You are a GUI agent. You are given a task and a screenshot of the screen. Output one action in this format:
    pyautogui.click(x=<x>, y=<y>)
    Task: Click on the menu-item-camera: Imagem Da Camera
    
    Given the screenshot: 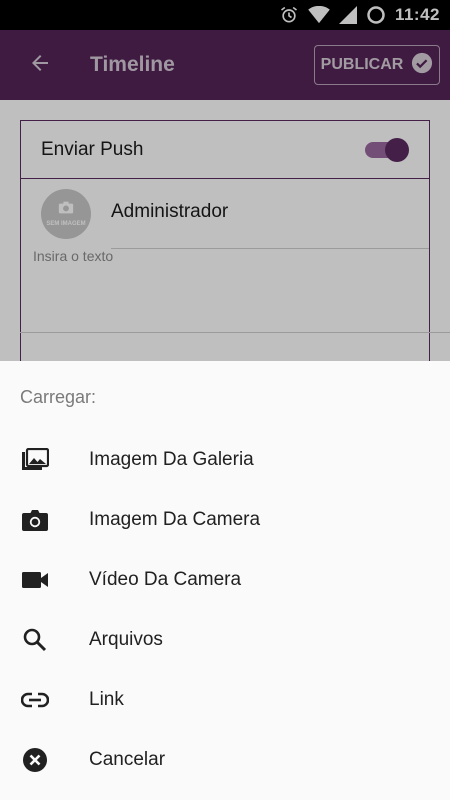 What is the action you would take?
    pyautogui.click(x=225, y=520)
    